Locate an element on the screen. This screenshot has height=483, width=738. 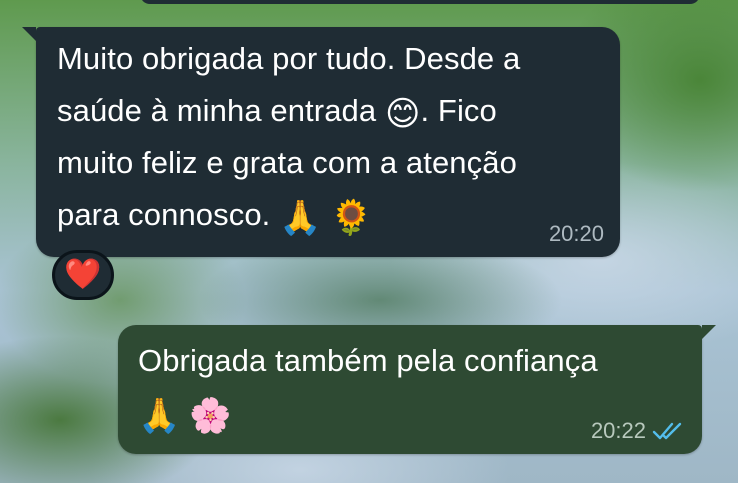
message-line: Muito obrigada por tudo. Desde a is located at coordinates (289, 58).